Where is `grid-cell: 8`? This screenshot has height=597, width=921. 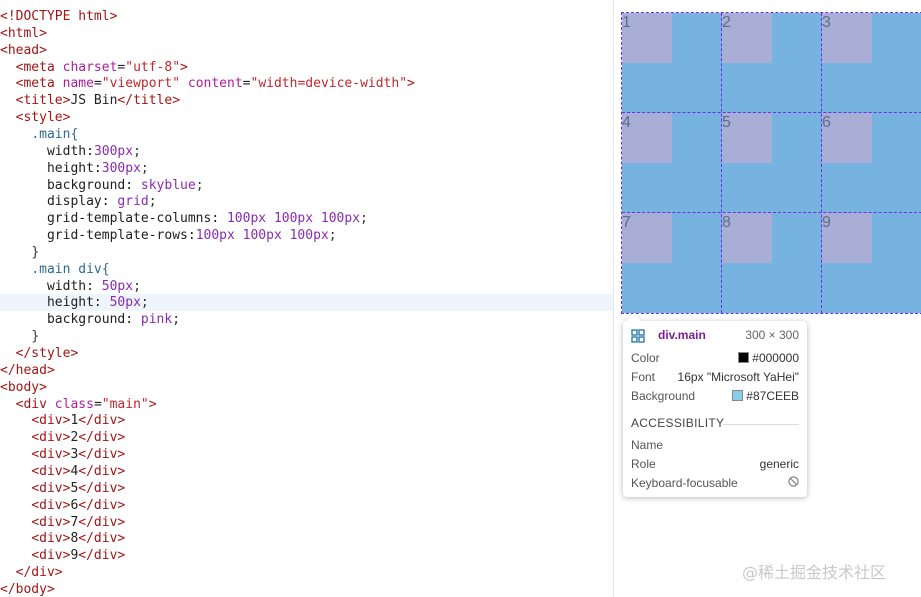
grid-cell: 8 is located at coordinates (747, 238).